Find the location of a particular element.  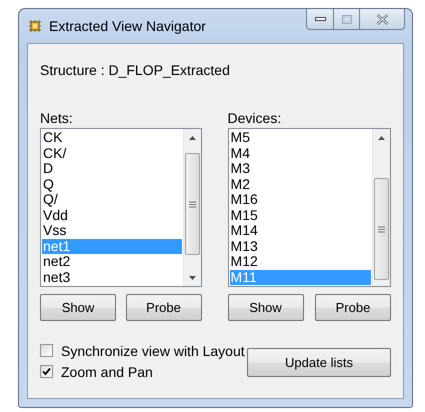

list-item: Vdd is located at coordinates (112, 215).